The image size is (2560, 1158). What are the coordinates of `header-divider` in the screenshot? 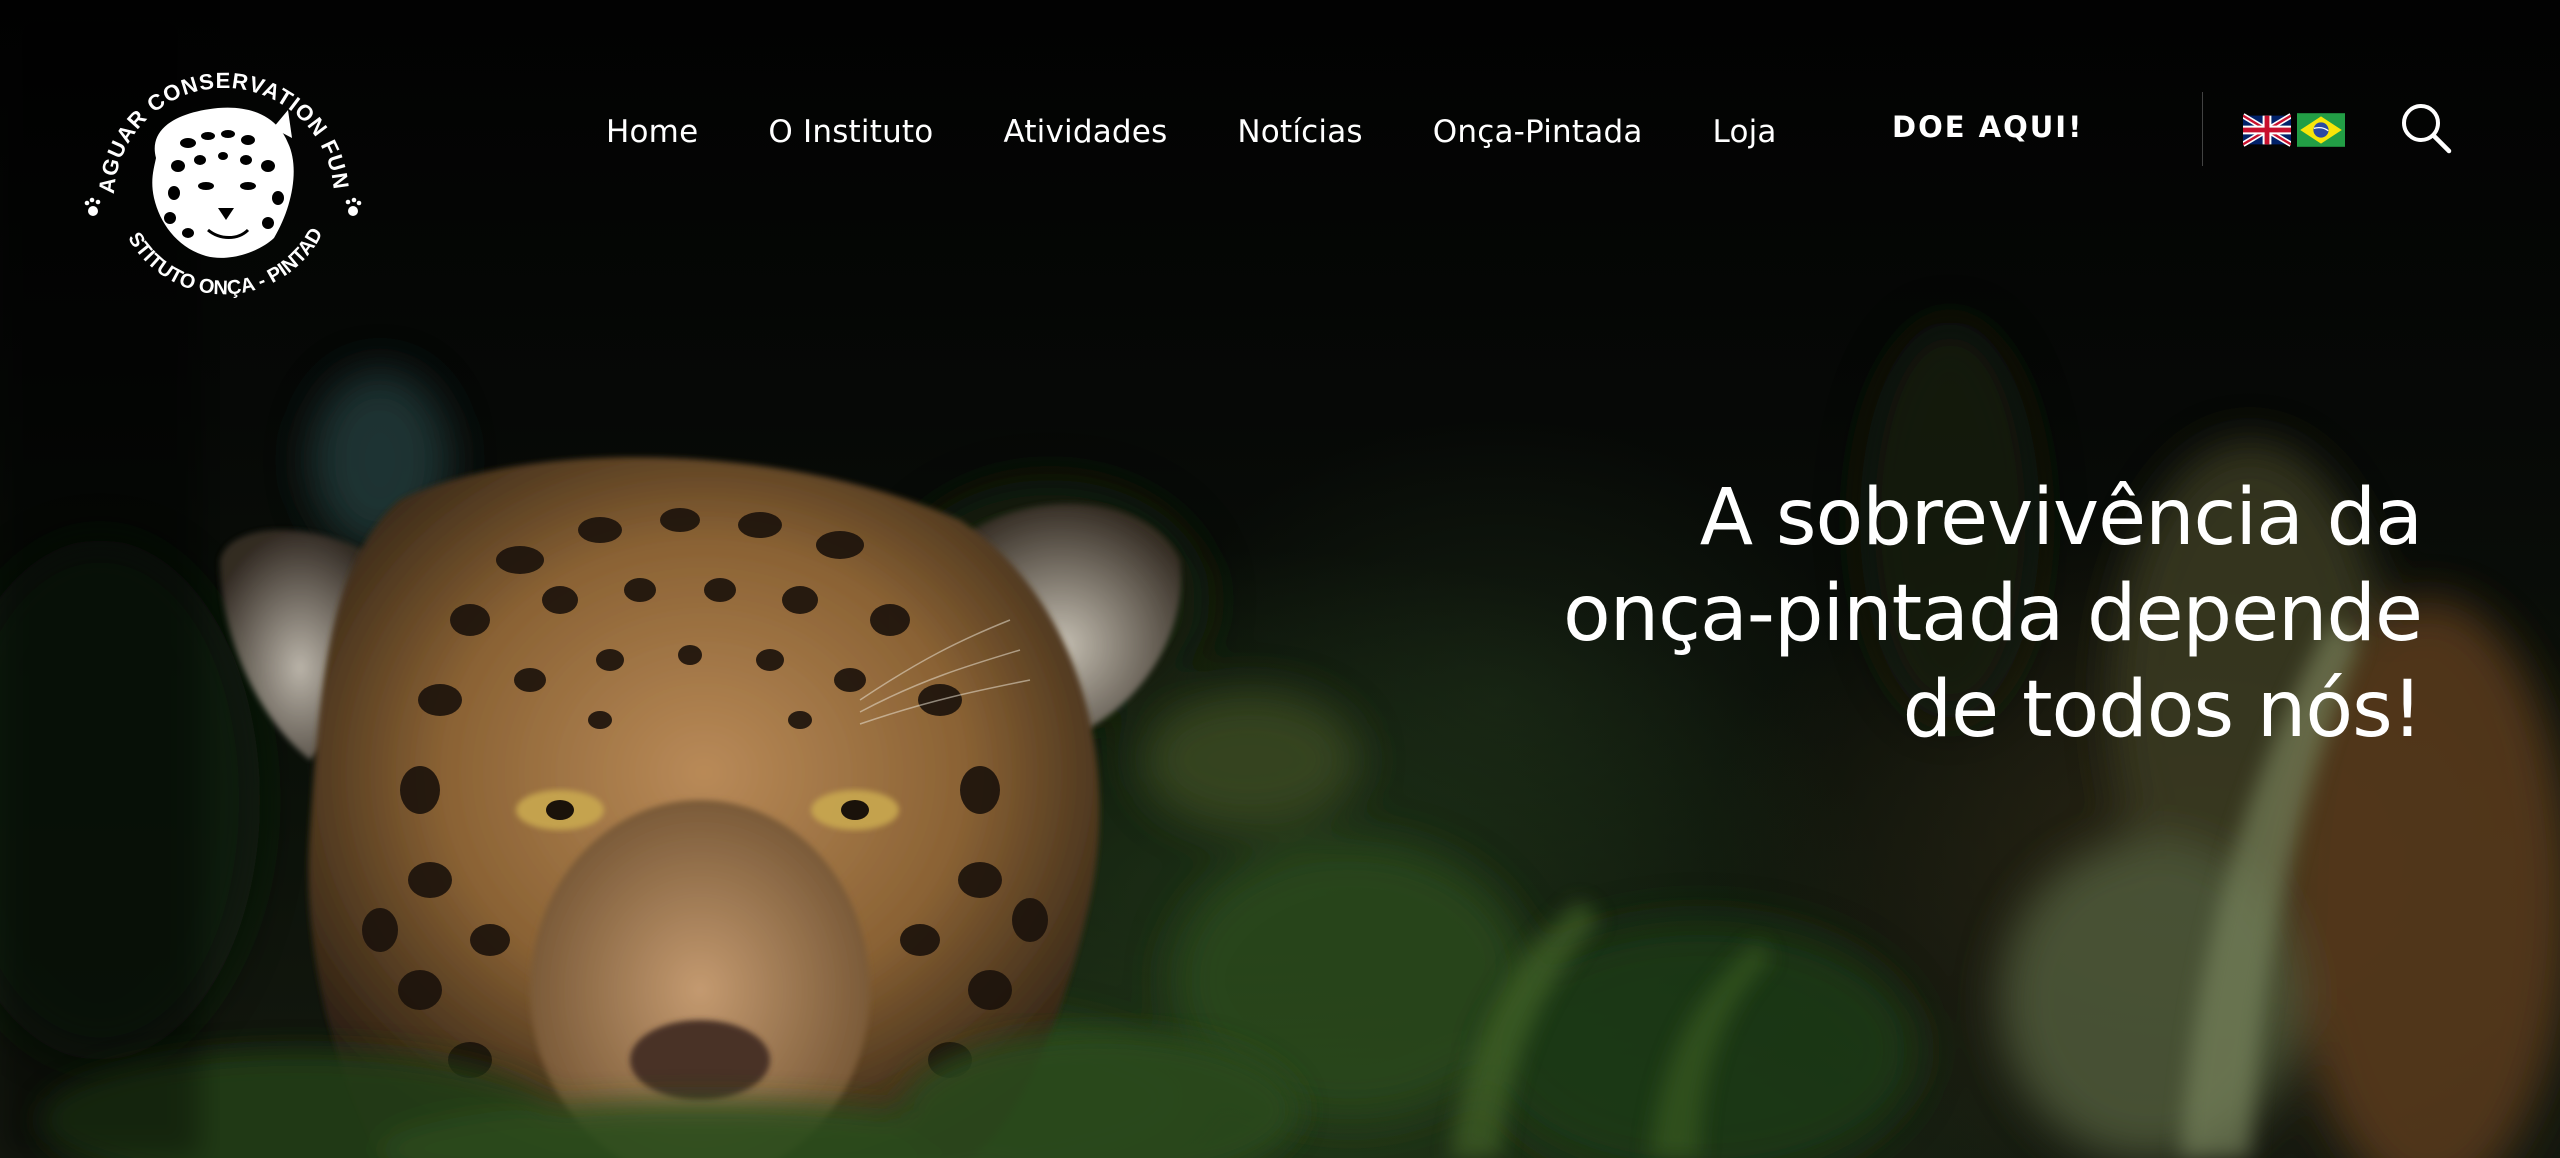 It's located at (2202, 129).